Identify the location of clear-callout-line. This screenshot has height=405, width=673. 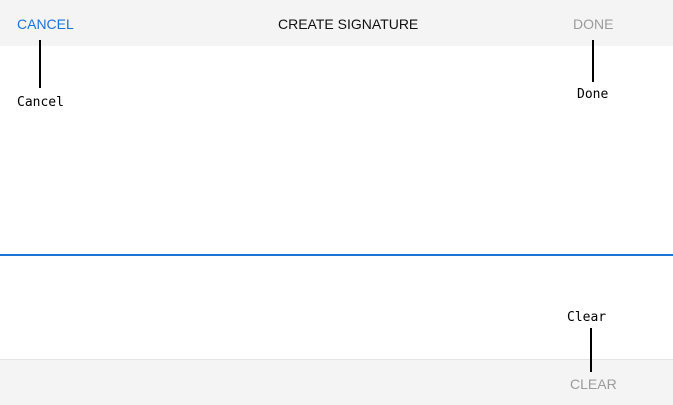
(591, 350).